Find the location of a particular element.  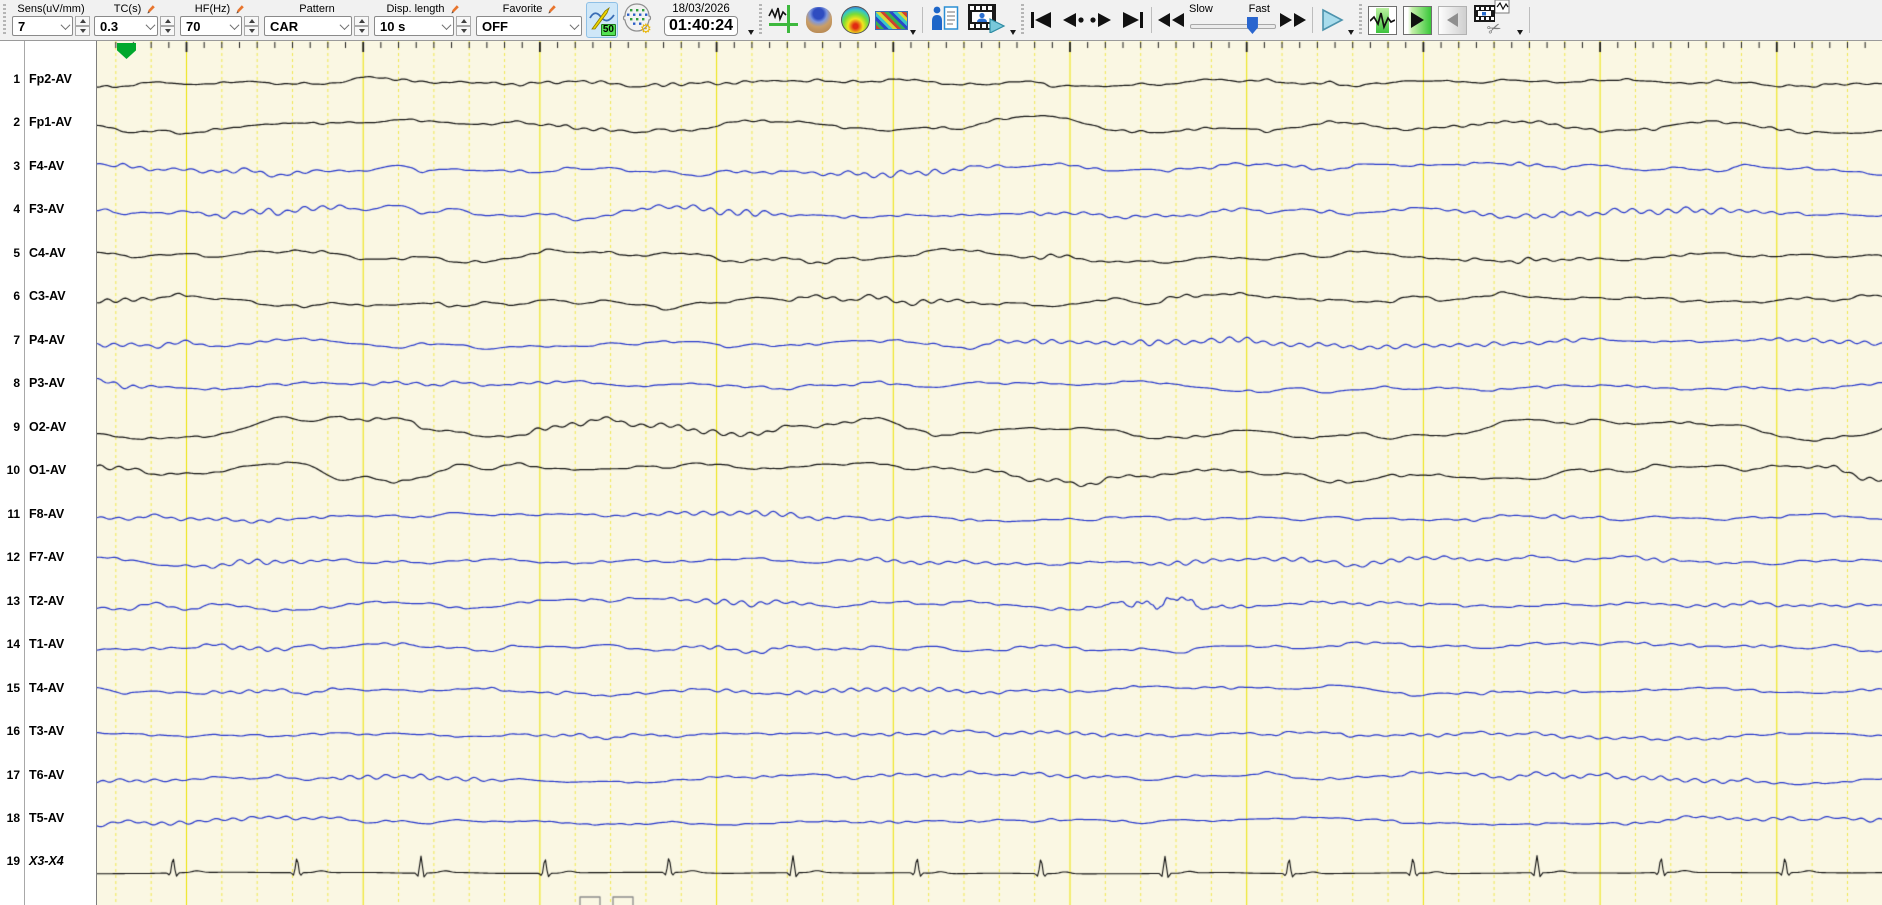

channel-row-T6-AV: 17 T6-AV is located at coordinates (48, 775).